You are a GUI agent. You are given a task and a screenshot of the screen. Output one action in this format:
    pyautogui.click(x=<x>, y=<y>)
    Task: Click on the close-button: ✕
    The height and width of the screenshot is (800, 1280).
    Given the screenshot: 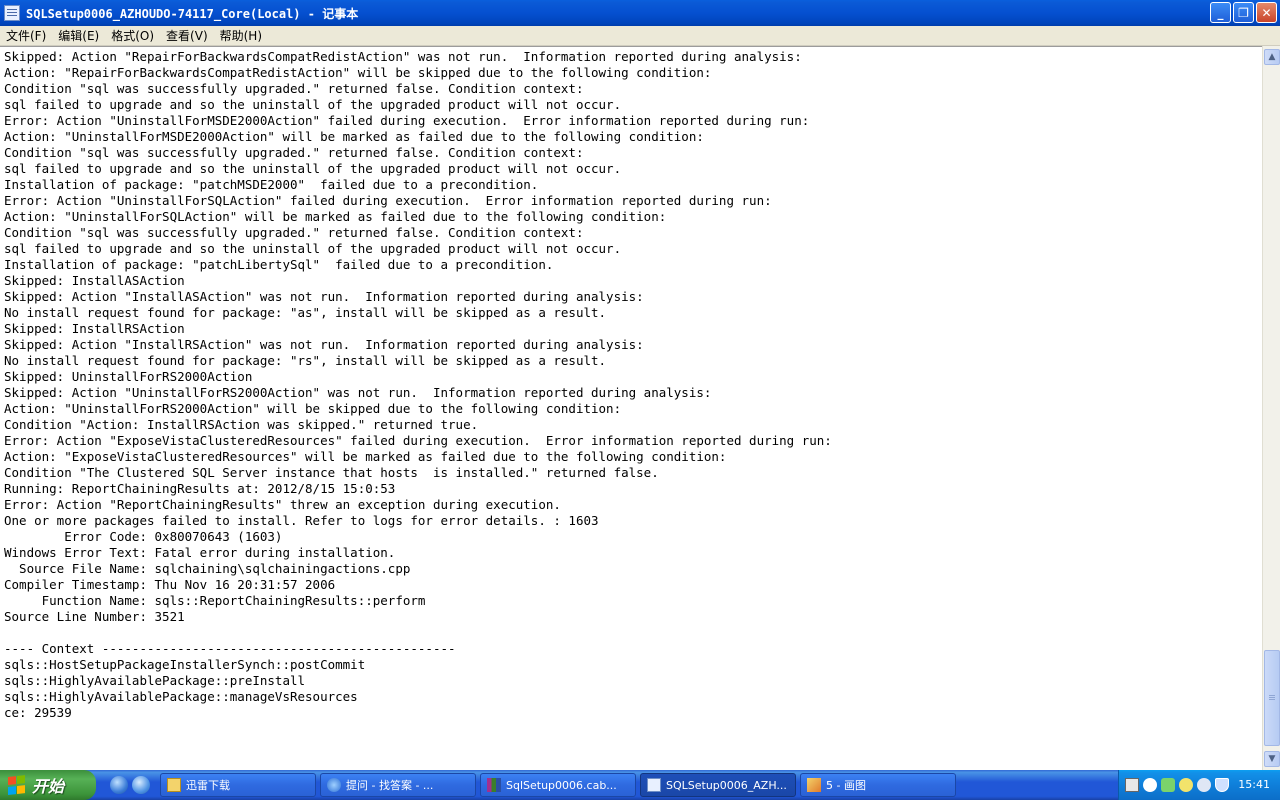 What is the action you would take?
    pyautogui.click(x=1266, y=12)
    